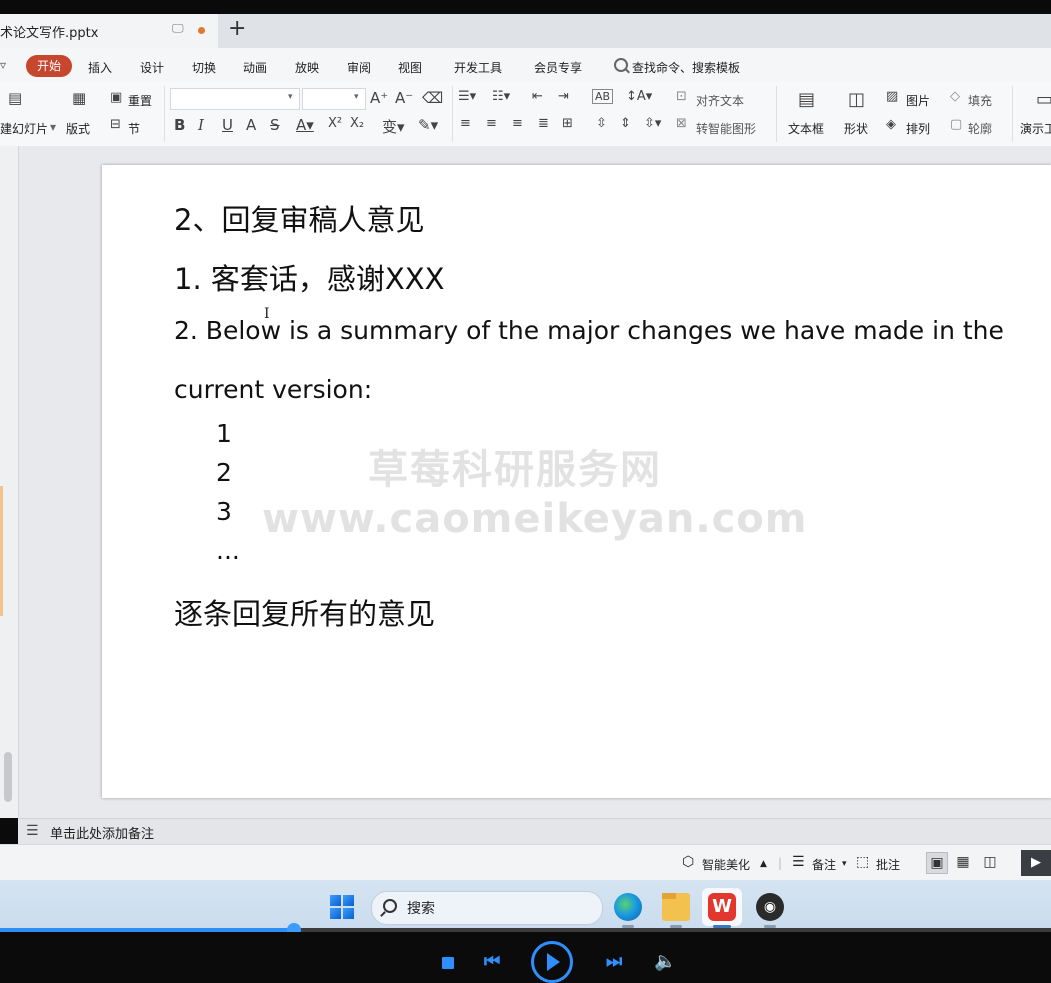 Image resolution: width=1051 pixels, height=983 pixels. I want to click on menu-tab-slideshow: 放映, so click(307, 67).